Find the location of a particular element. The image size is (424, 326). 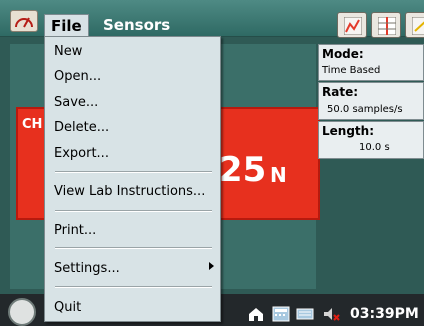

length-value: 10.0 s is located at coordinates (374, 147).